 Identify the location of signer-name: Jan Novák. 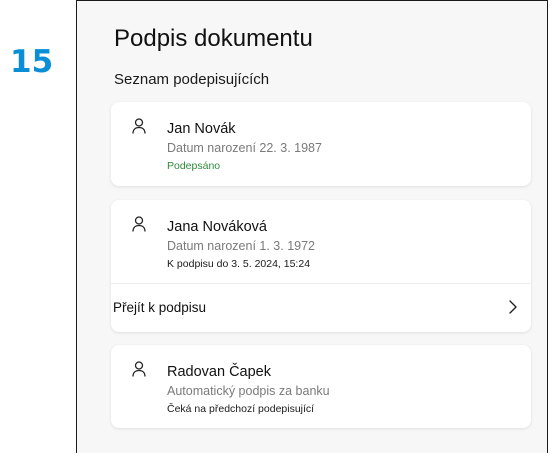
(201, 129).